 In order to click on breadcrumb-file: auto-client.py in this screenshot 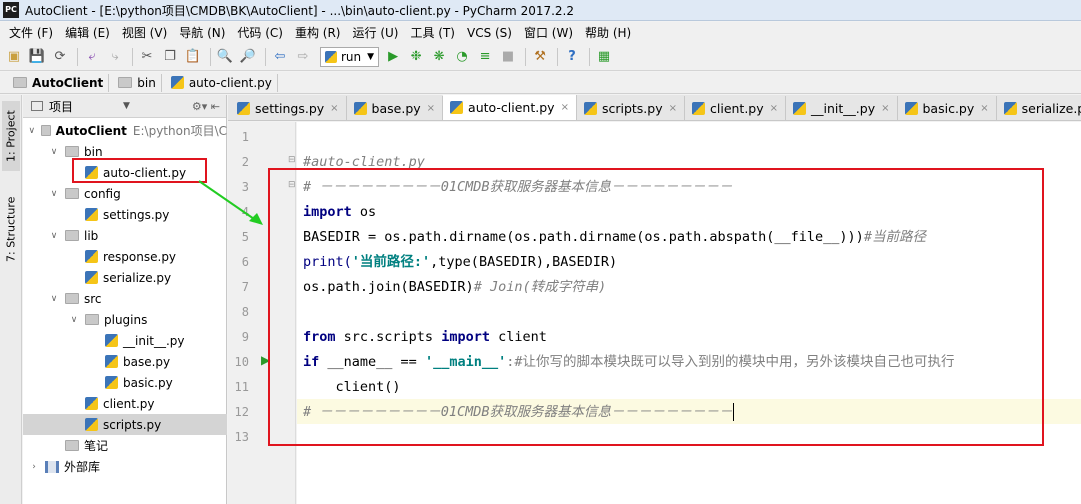, I will do `click(222, 82)`.